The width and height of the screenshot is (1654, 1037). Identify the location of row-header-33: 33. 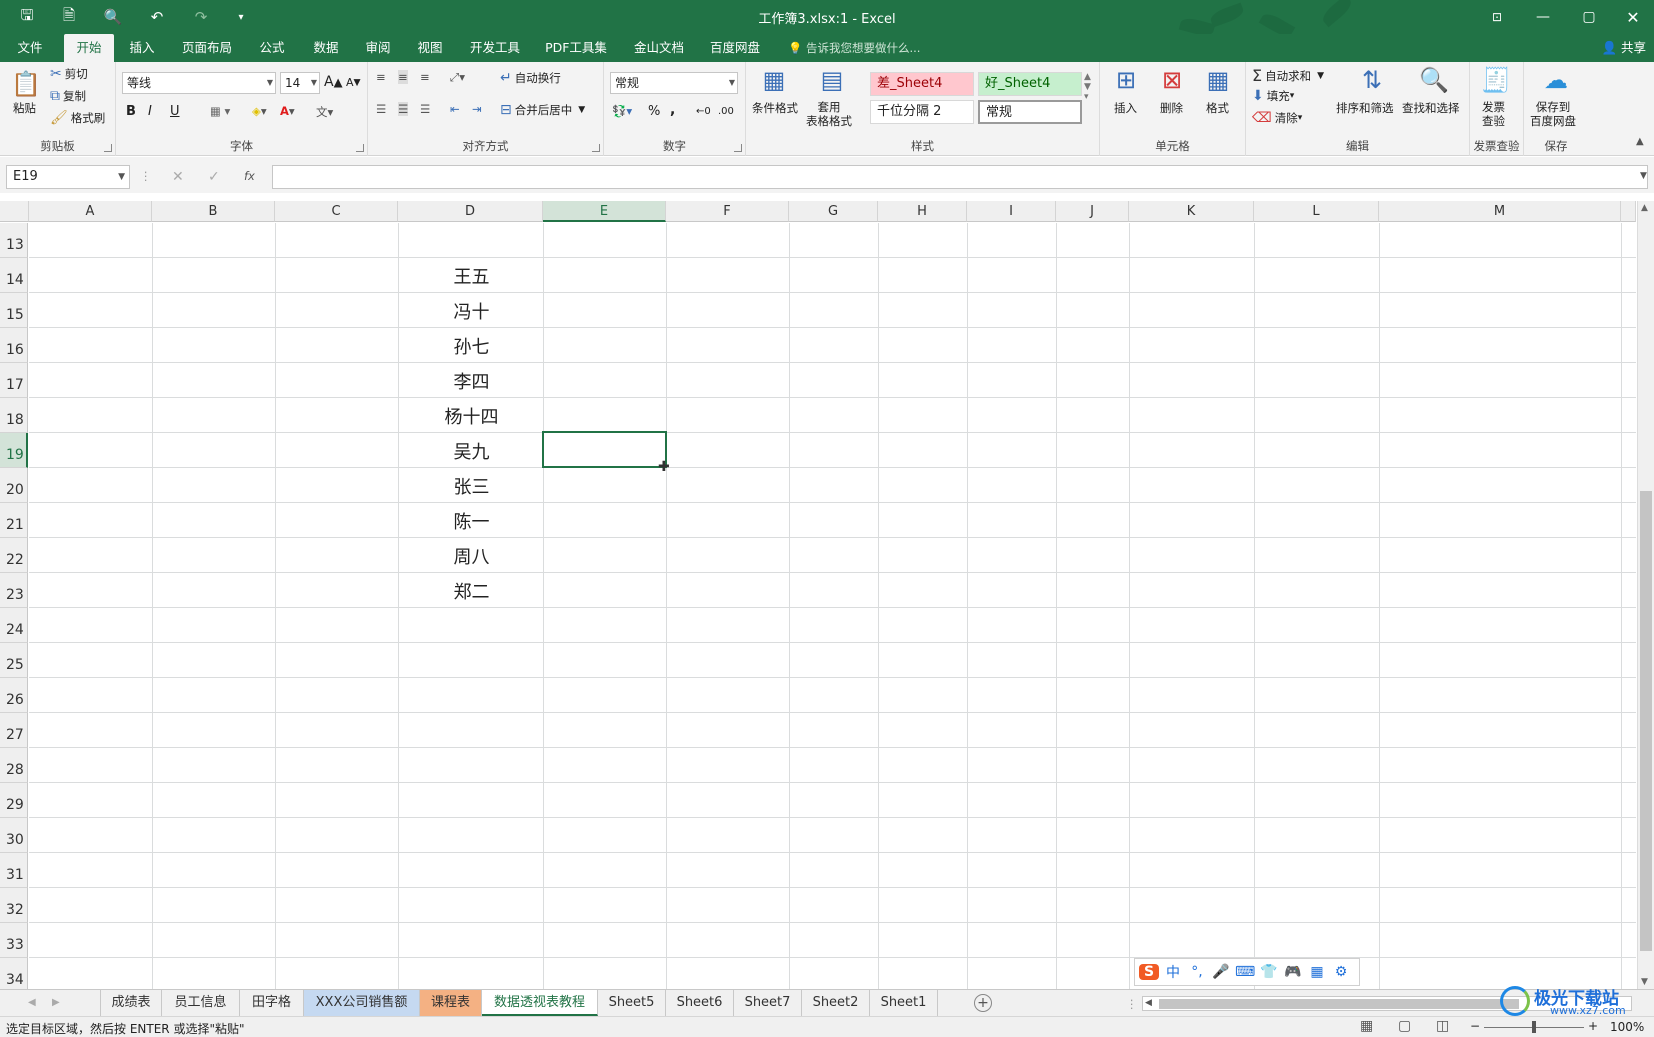
(14, 940).